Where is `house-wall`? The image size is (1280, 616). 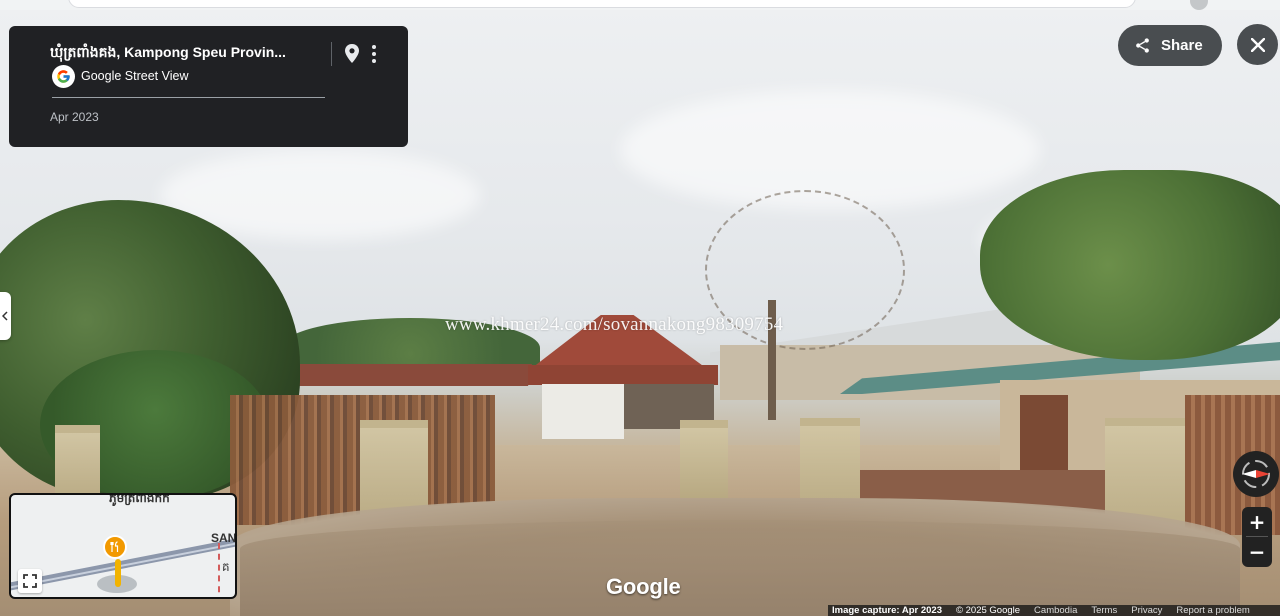 house-wall is located at coordinates (583, 411).